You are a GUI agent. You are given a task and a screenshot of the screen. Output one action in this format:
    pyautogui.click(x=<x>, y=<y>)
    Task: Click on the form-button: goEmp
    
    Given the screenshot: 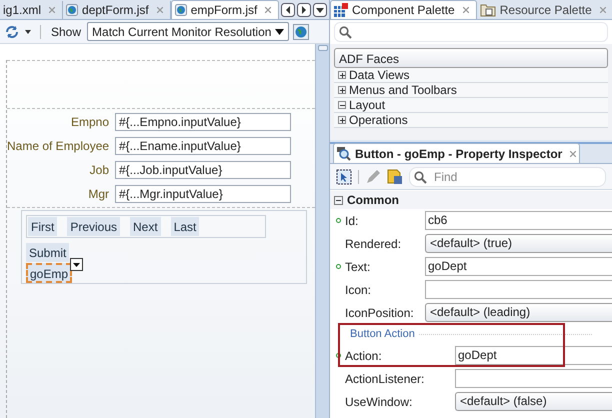 What is the action you would take?
    pyautogui.click(x=49, y=273)
    